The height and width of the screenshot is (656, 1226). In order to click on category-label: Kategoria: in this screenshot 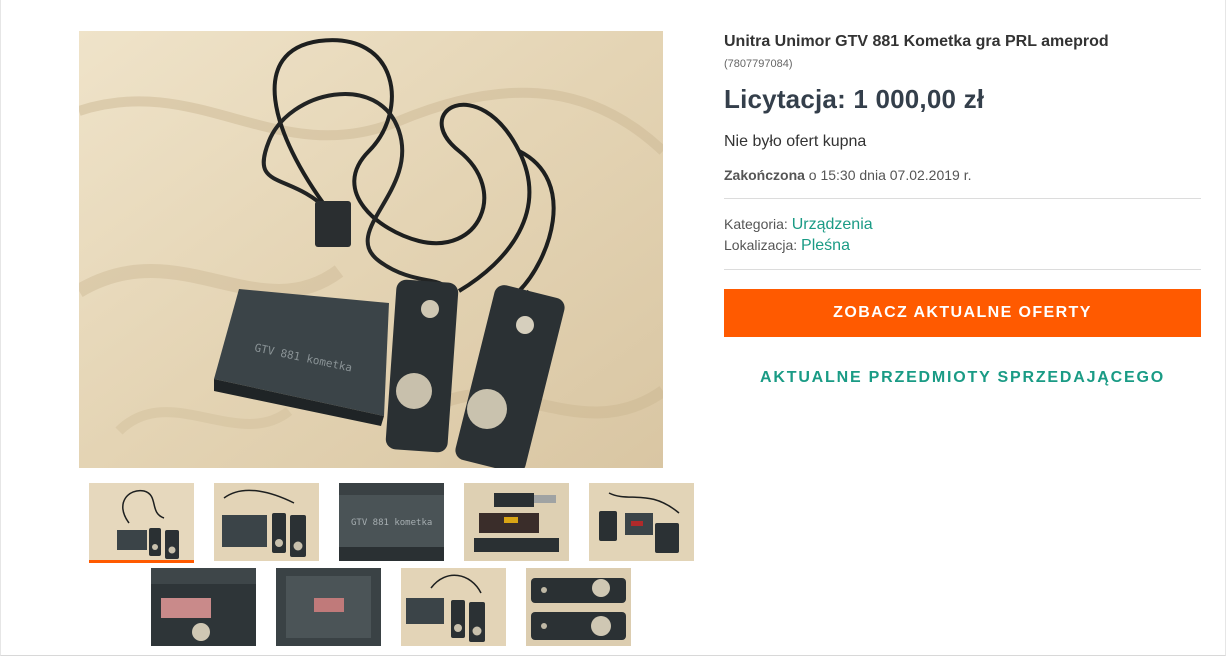, I will do `click(758, 224)`.